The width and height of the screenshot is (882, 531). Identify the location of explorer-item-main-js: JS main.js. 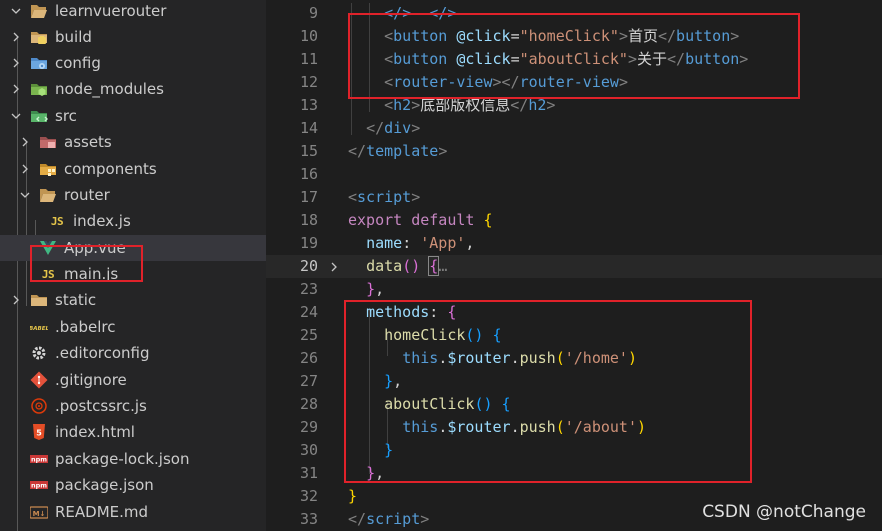
(133, 274).